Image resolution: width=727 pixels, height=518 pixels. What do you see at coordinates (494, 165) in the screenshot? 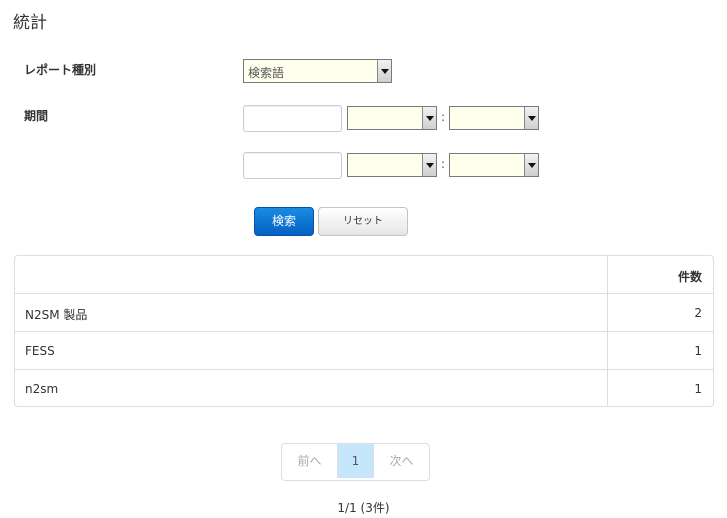
I see `to-minute-select` at bounding box center [494, 165].